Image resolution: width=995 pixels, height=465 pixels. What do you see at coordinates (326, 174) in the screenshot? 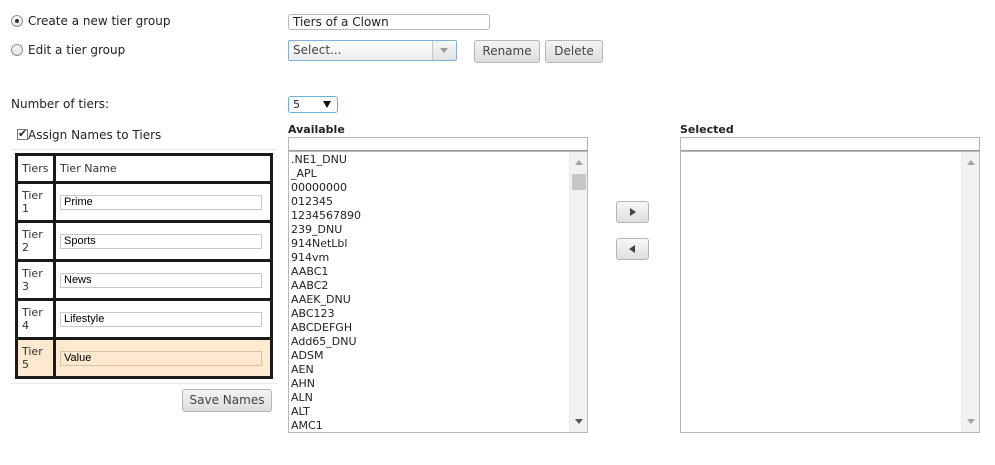
I see `list-item: _APL` at bounding box center [326, 174].